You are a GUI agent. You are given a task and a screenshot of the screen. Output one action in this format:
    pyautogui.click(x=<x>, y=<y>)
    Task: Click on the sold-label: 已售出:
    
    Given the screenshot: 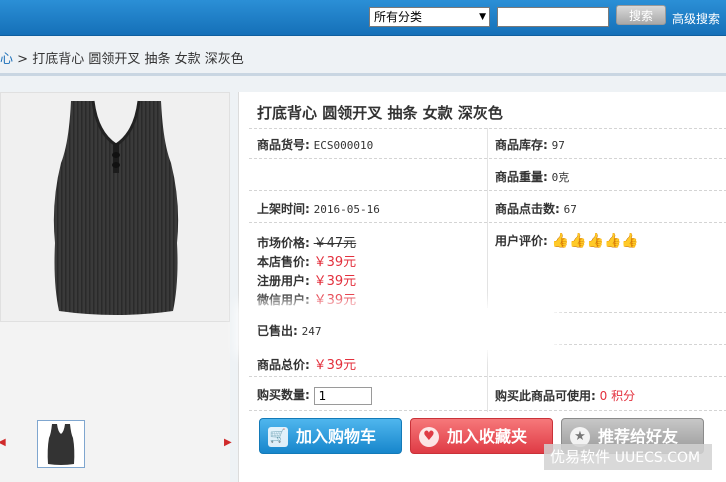 What is the action you would take?
    pyautogui.click(x=277, y=331)
    